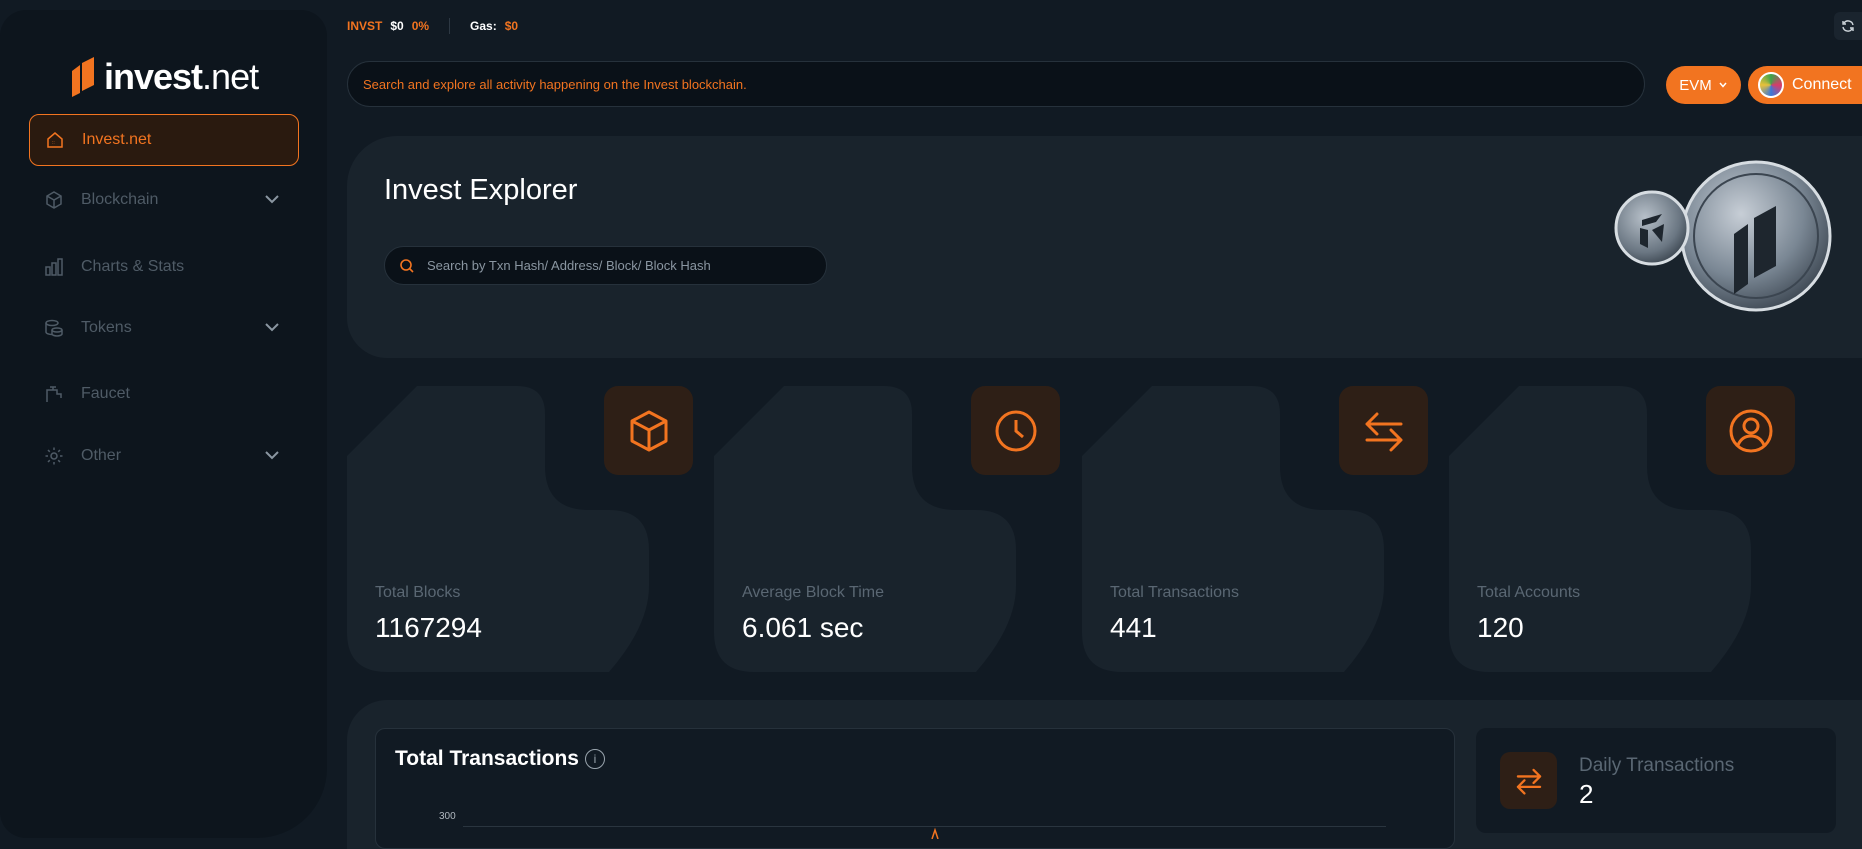 The height and width of the screenshot is (849, 1862). I want to click on brand-name: invest, so click(153, 76).